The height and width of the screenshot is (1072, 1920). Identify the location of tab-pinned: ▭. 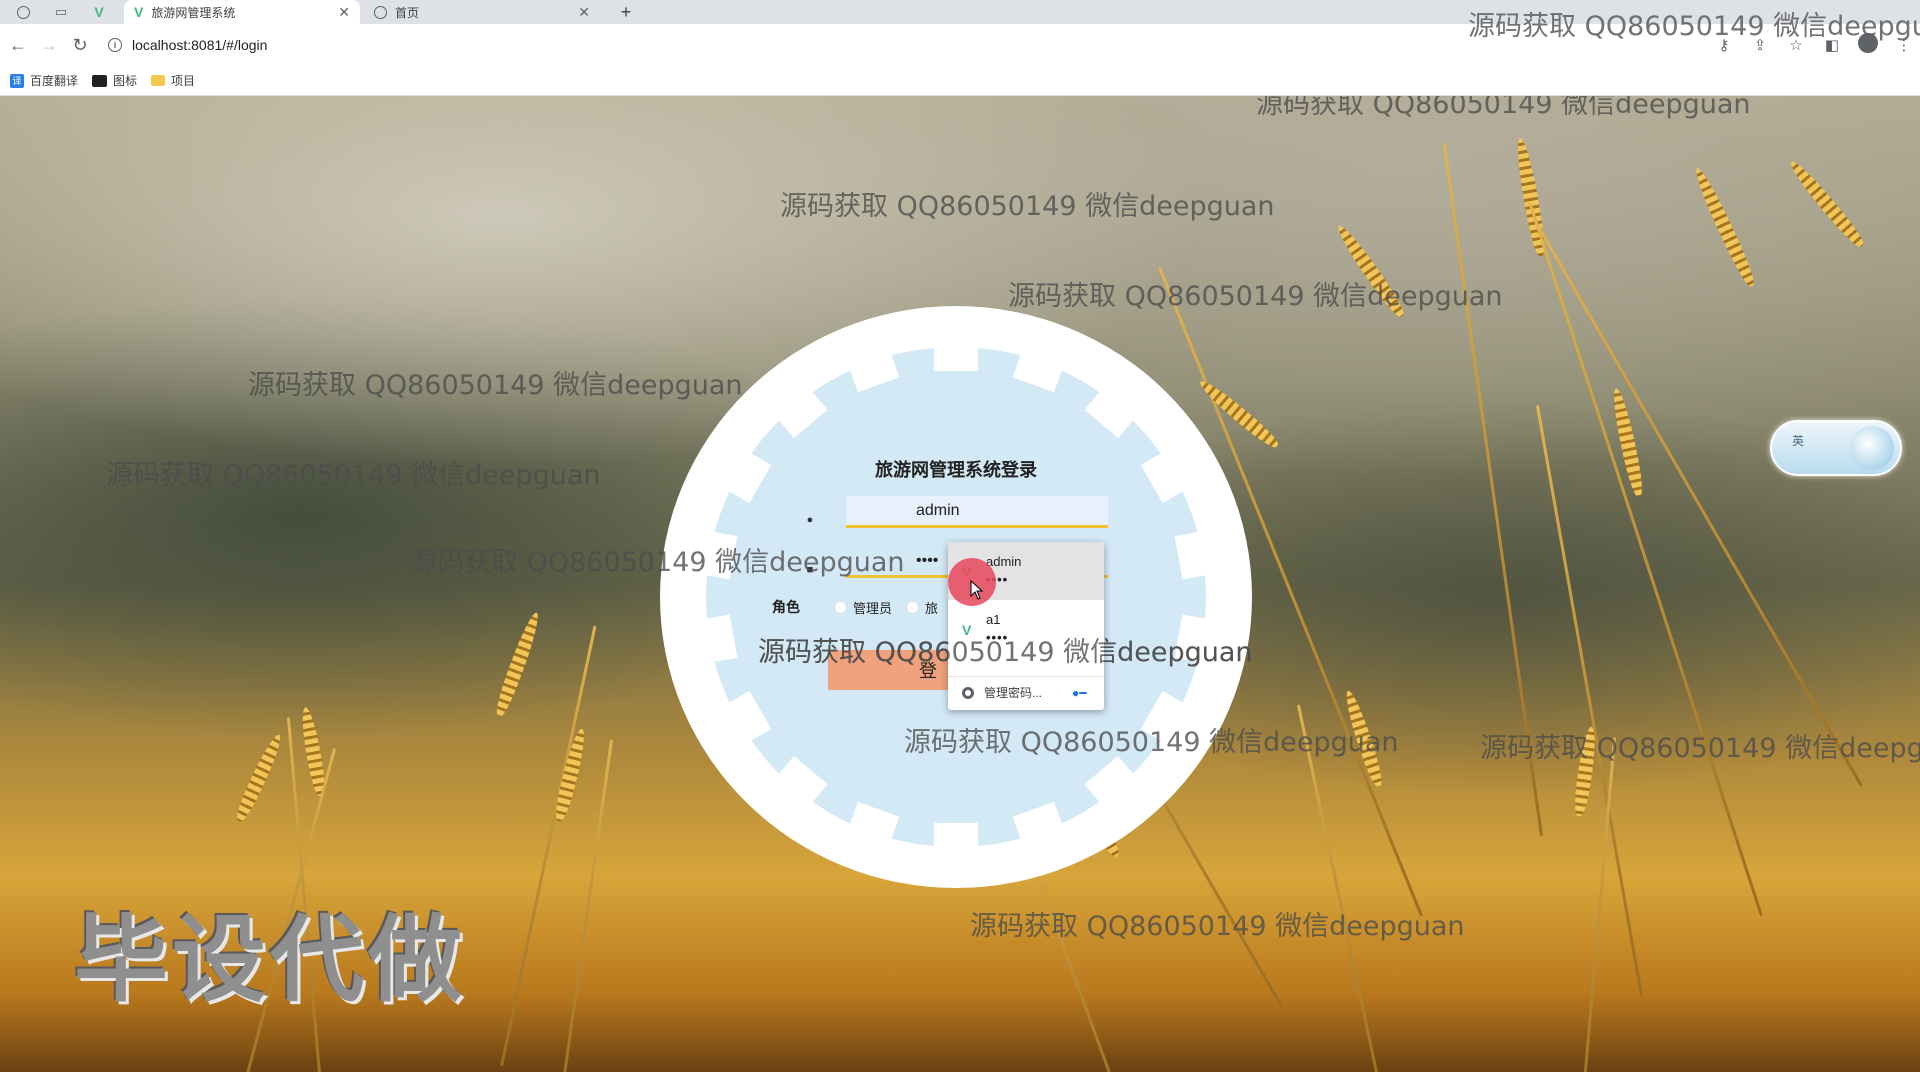
(61, 12).